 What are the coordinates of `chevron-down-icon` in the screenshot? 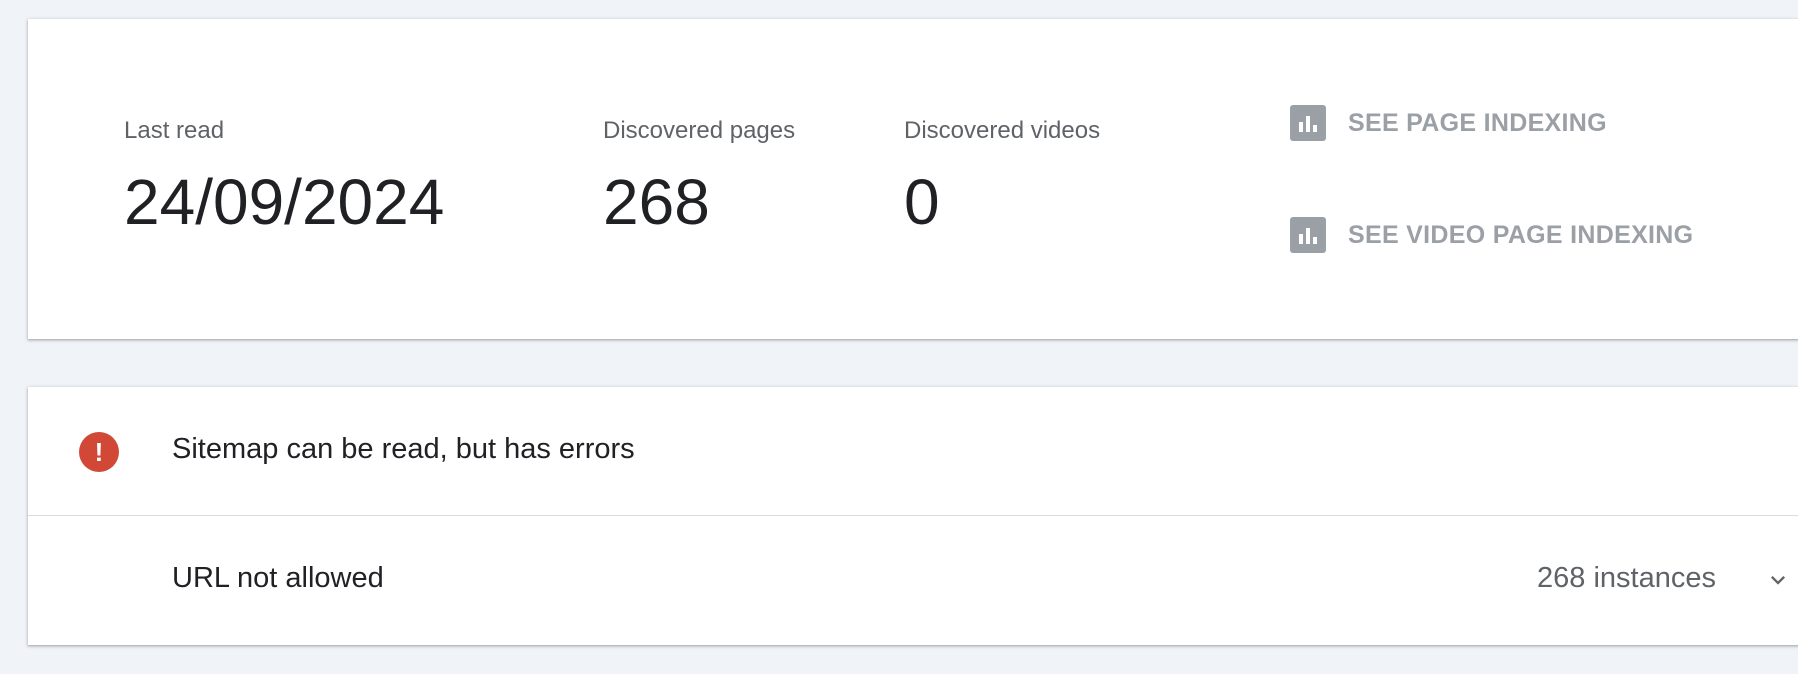 It's located at (1778, 580).